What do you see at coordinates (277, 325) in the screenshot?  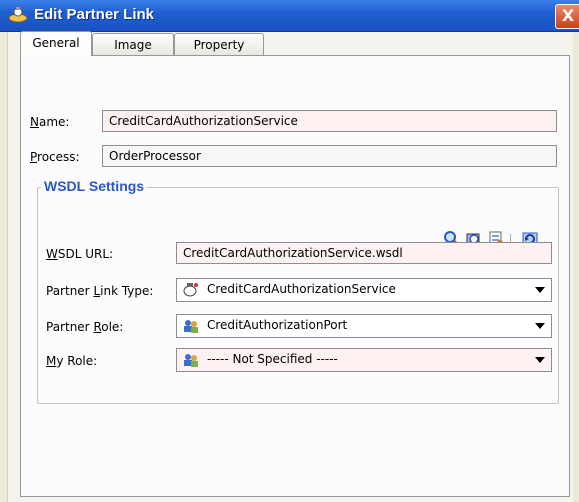 I see `partner-role-value: CreditAuthorizationPort` at bounding box center [277, 325].